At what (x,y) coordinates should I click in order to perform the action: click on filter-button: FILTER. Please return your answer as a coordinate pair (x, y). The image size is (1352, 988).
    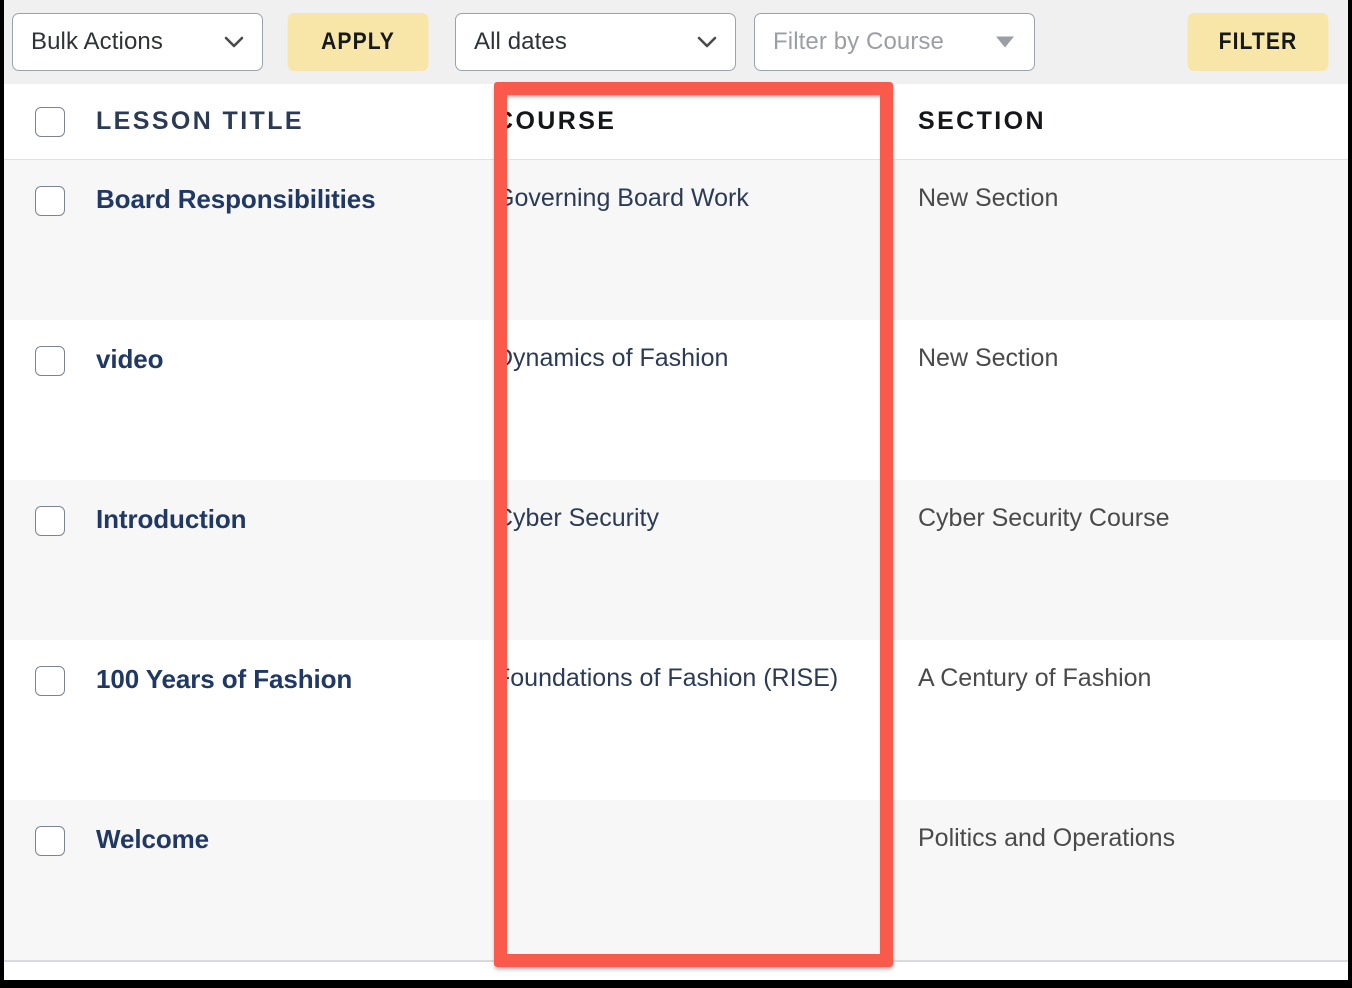
    Looking at the image, I should click on (1258, 42).